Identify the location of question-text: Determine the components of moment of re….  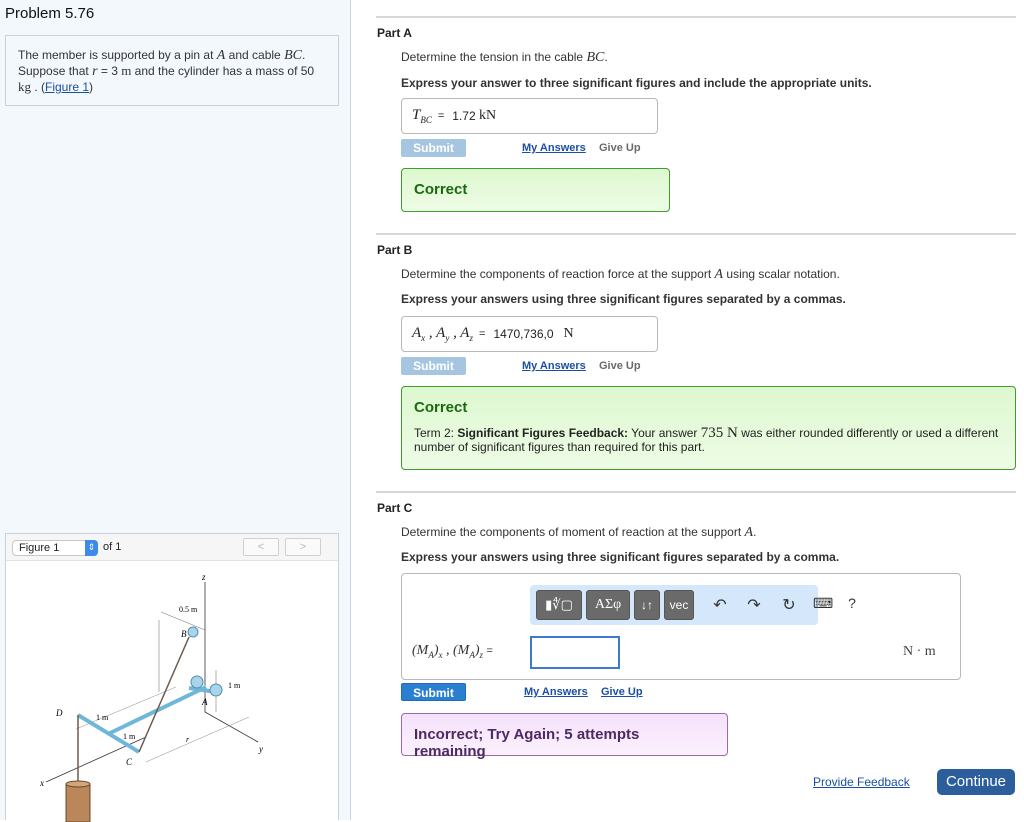
(573, 532).